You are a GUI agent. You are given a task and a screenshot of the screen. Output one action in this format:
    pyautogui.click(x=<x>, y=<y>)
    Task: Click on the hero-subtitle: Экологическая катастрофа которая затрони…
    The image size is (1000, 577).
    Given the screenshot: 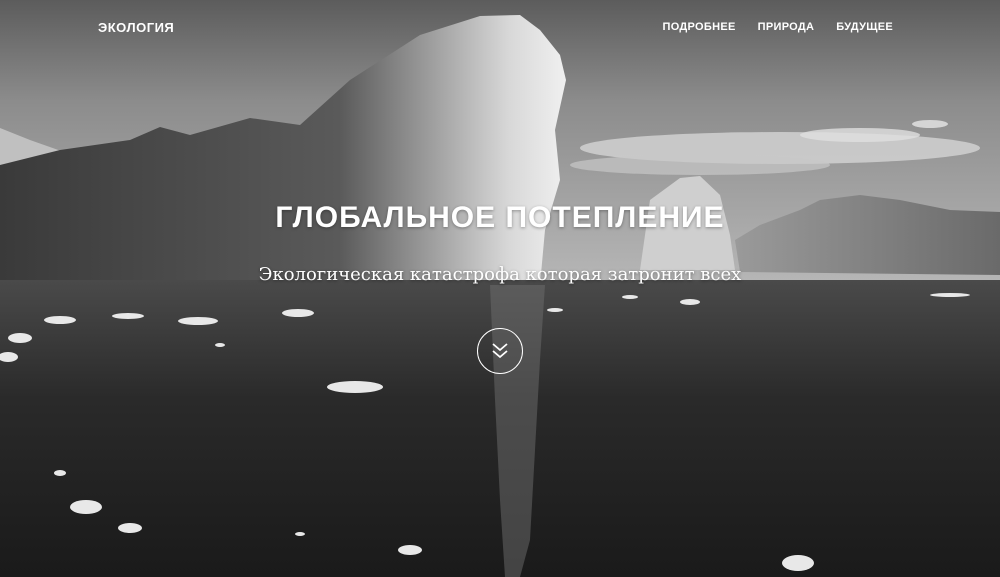 What is the action you would take?
    pyautogui.click(x=500, y=274)
    